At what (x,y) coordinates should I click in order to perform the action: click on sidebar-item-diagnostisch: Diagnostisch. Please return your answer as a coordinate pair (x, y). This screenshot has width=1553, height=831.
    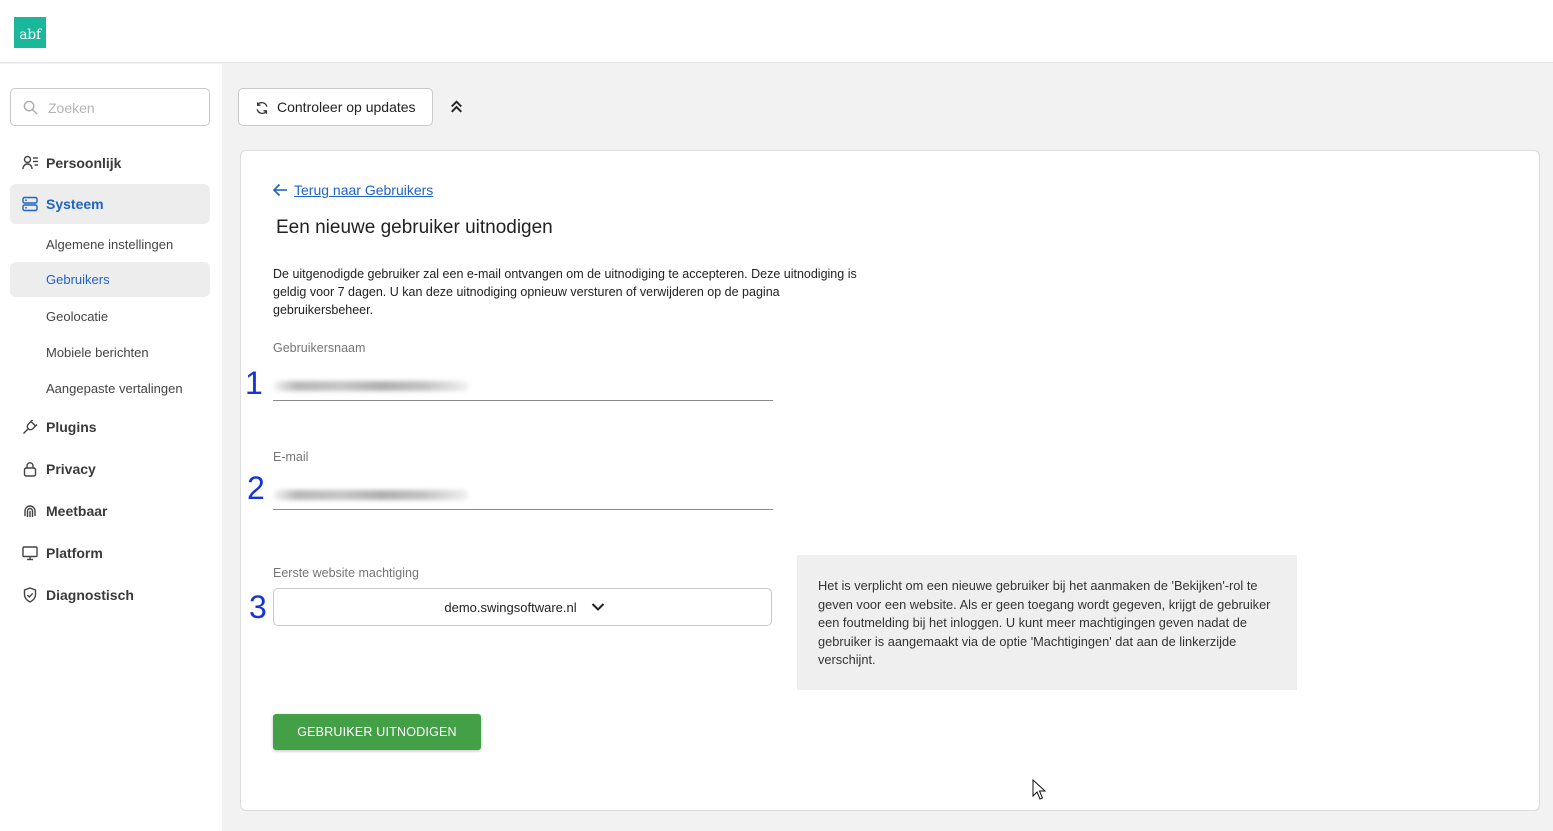
    Looking at the image, I should click on (110, 595).